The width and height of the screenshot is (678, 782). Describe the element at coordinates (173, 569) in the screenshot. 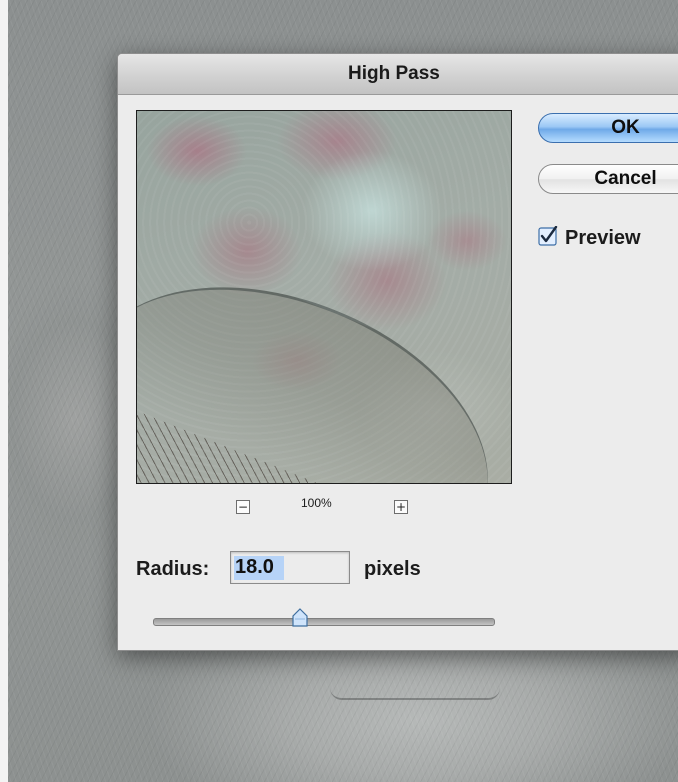

I see `radius-label: Radius:` at that location.